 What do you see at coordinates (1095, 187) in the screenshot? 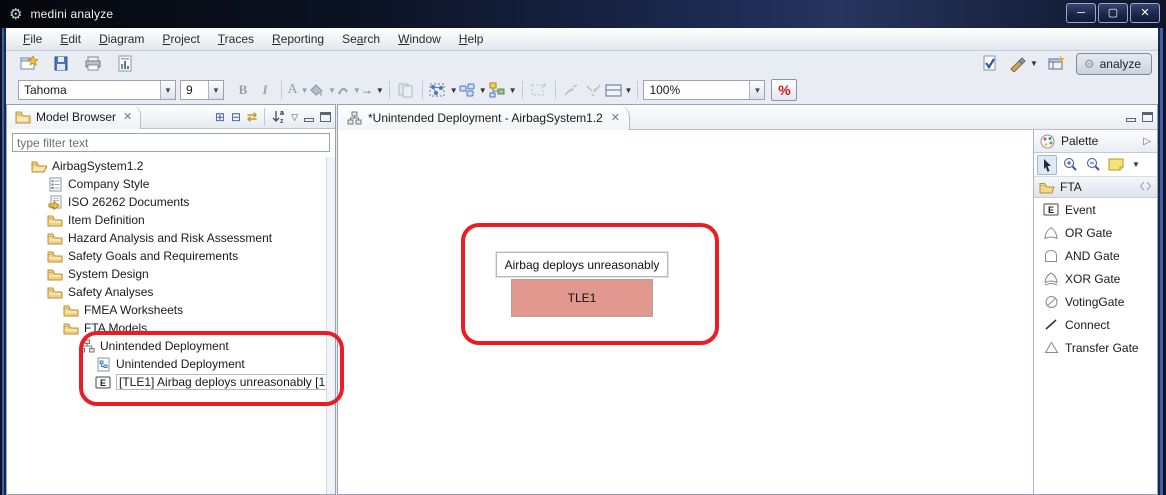
I see `fta-drawer-header: FTA` at bounding box center [1095, 187].